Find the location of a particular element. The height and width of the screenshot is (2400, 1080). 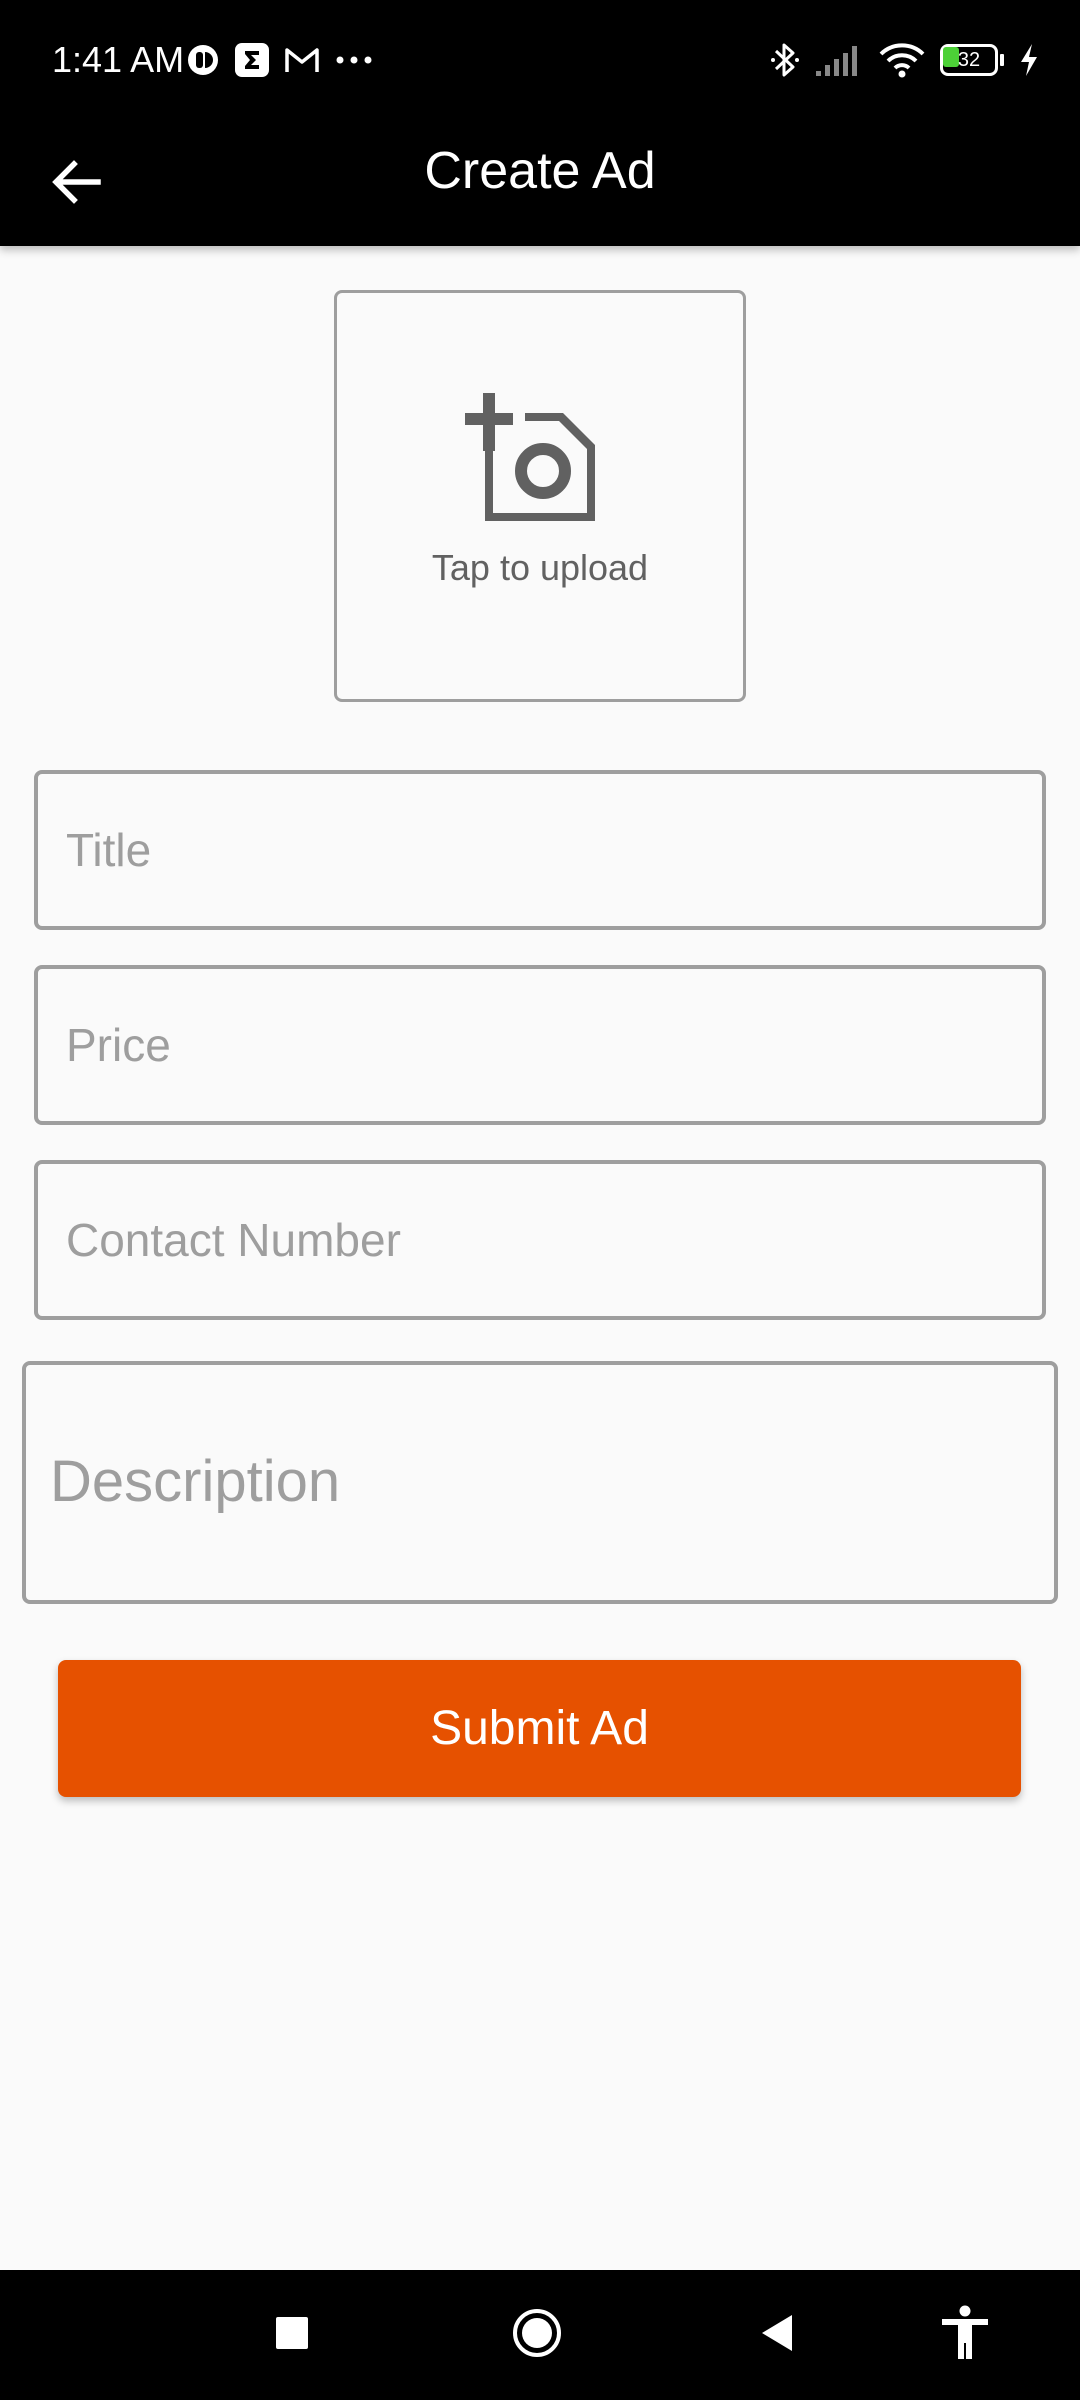

sigma-app-icon is located at coordinates (252, 60).